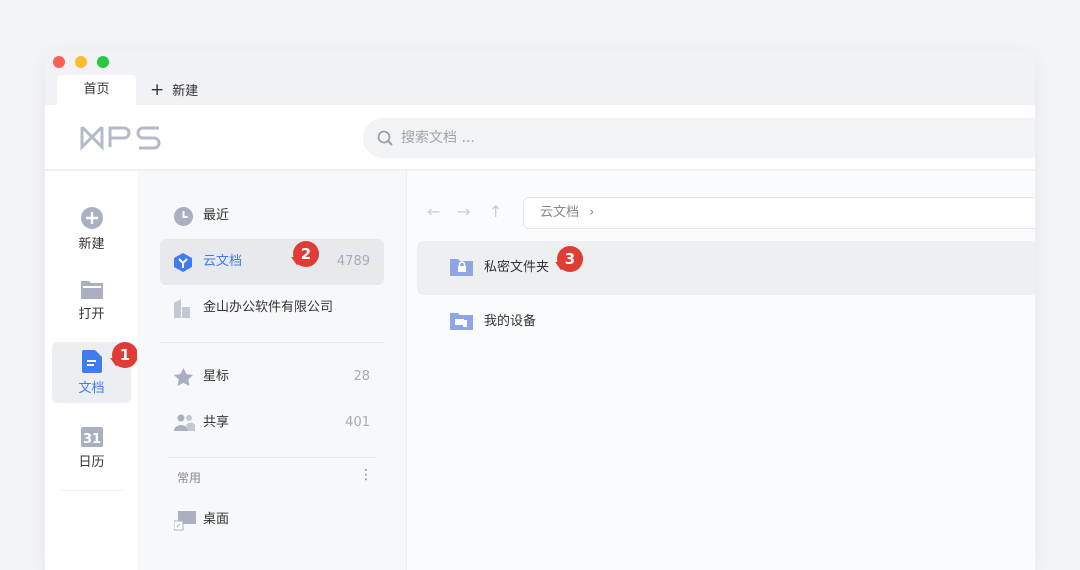 Image resolution: width=1080 pixels, height=570 pixels. I want to click on tab-new: + 新建, so click(174, 90).